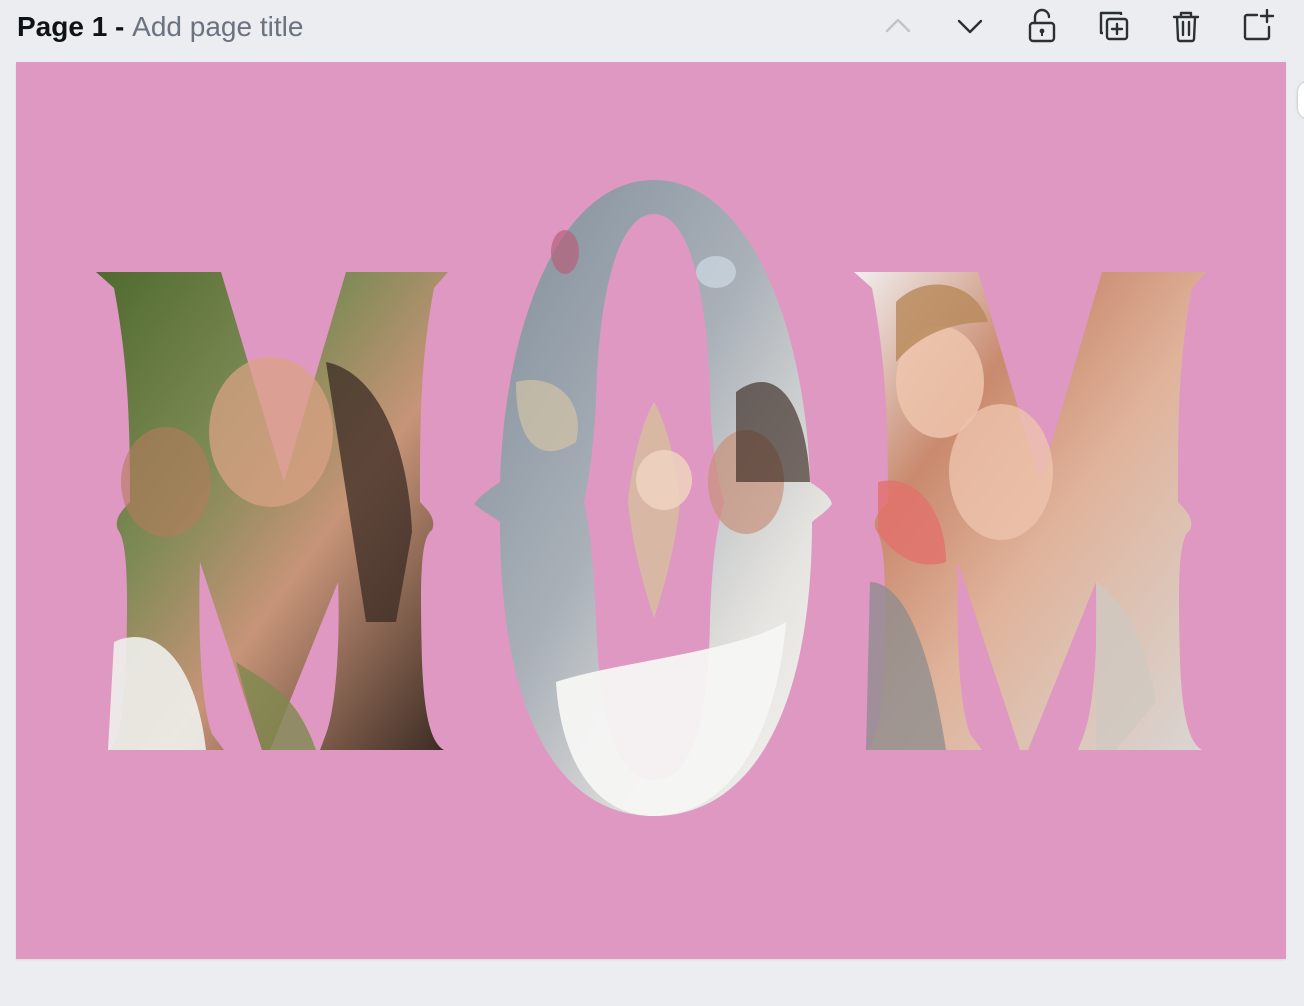 This screenshot has height=1006, width=1304. Describe the element at coordinates (1301, 100) in the screenshot. I see `side-scroll-handle` at that location.